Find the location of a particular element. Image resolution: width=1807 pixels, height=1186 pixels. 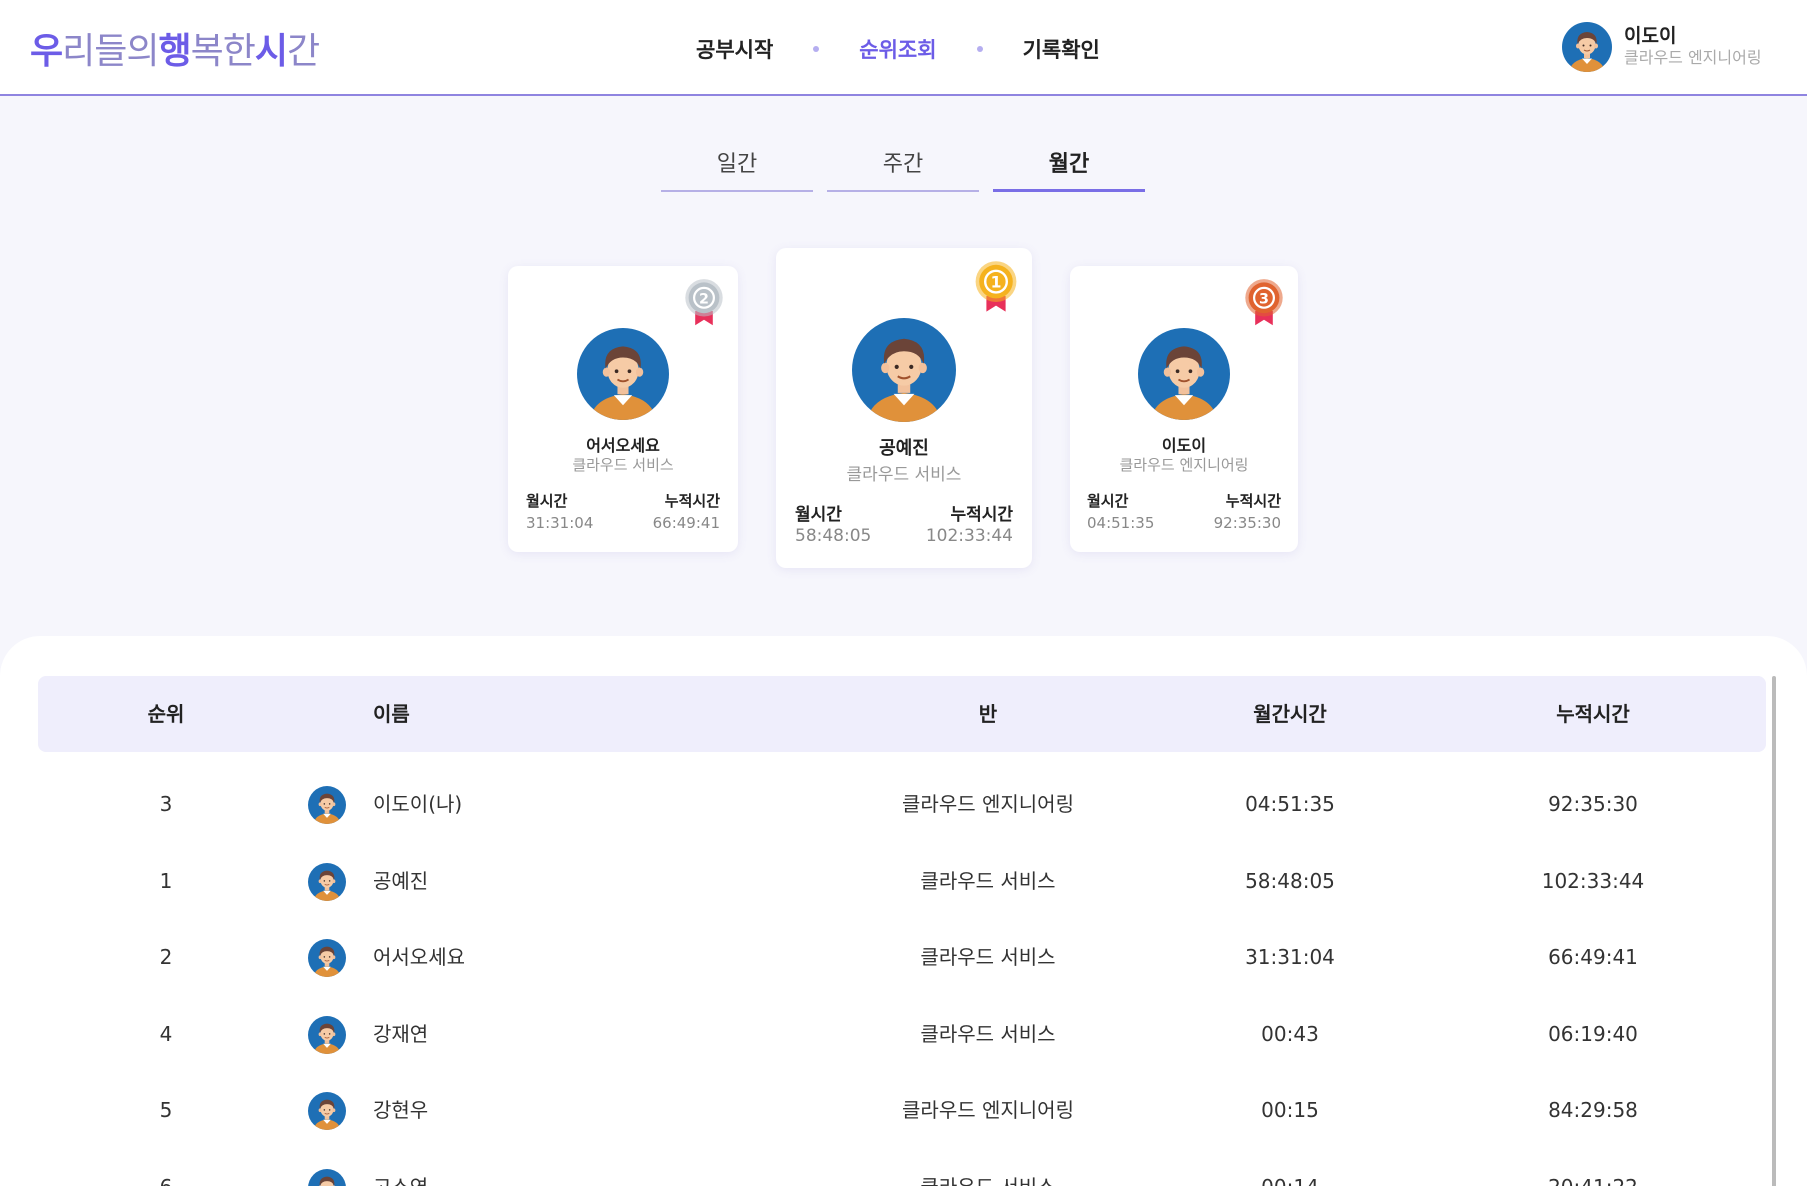

medal-icon: 3 is located at coordinates (1264, 302).